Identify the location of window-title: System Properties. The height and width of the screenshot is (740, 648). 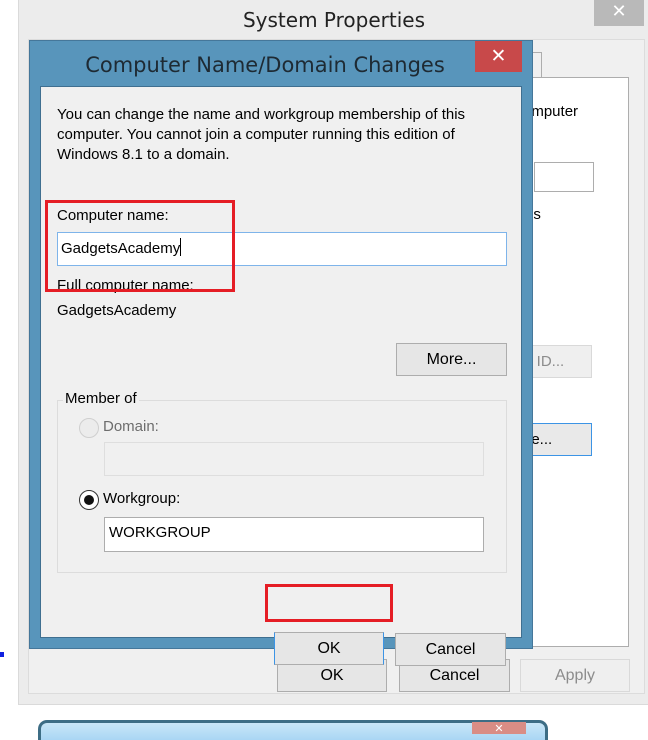
(333, 20).